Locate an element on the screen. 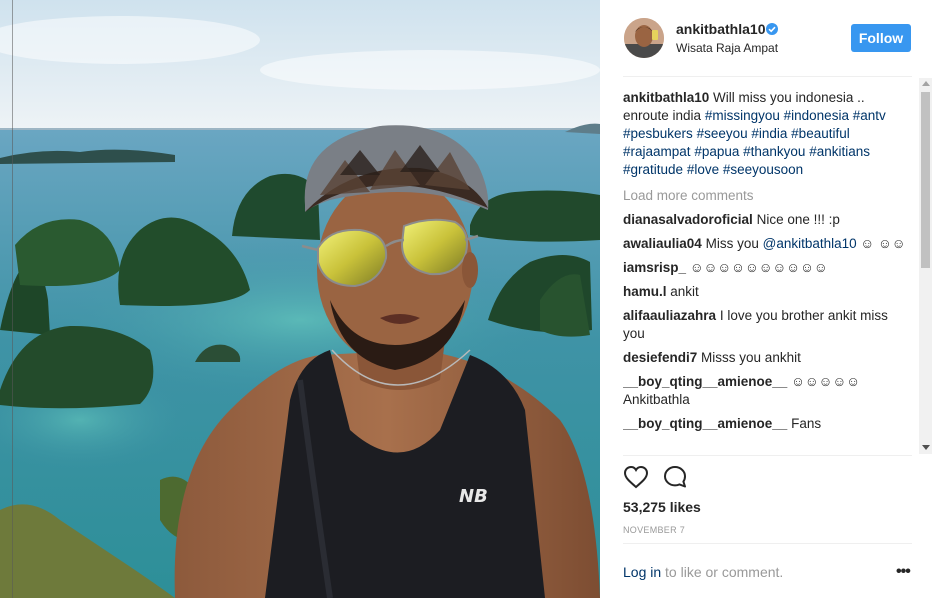  hashtag: #indonesia is located at coordinates (816, 115).